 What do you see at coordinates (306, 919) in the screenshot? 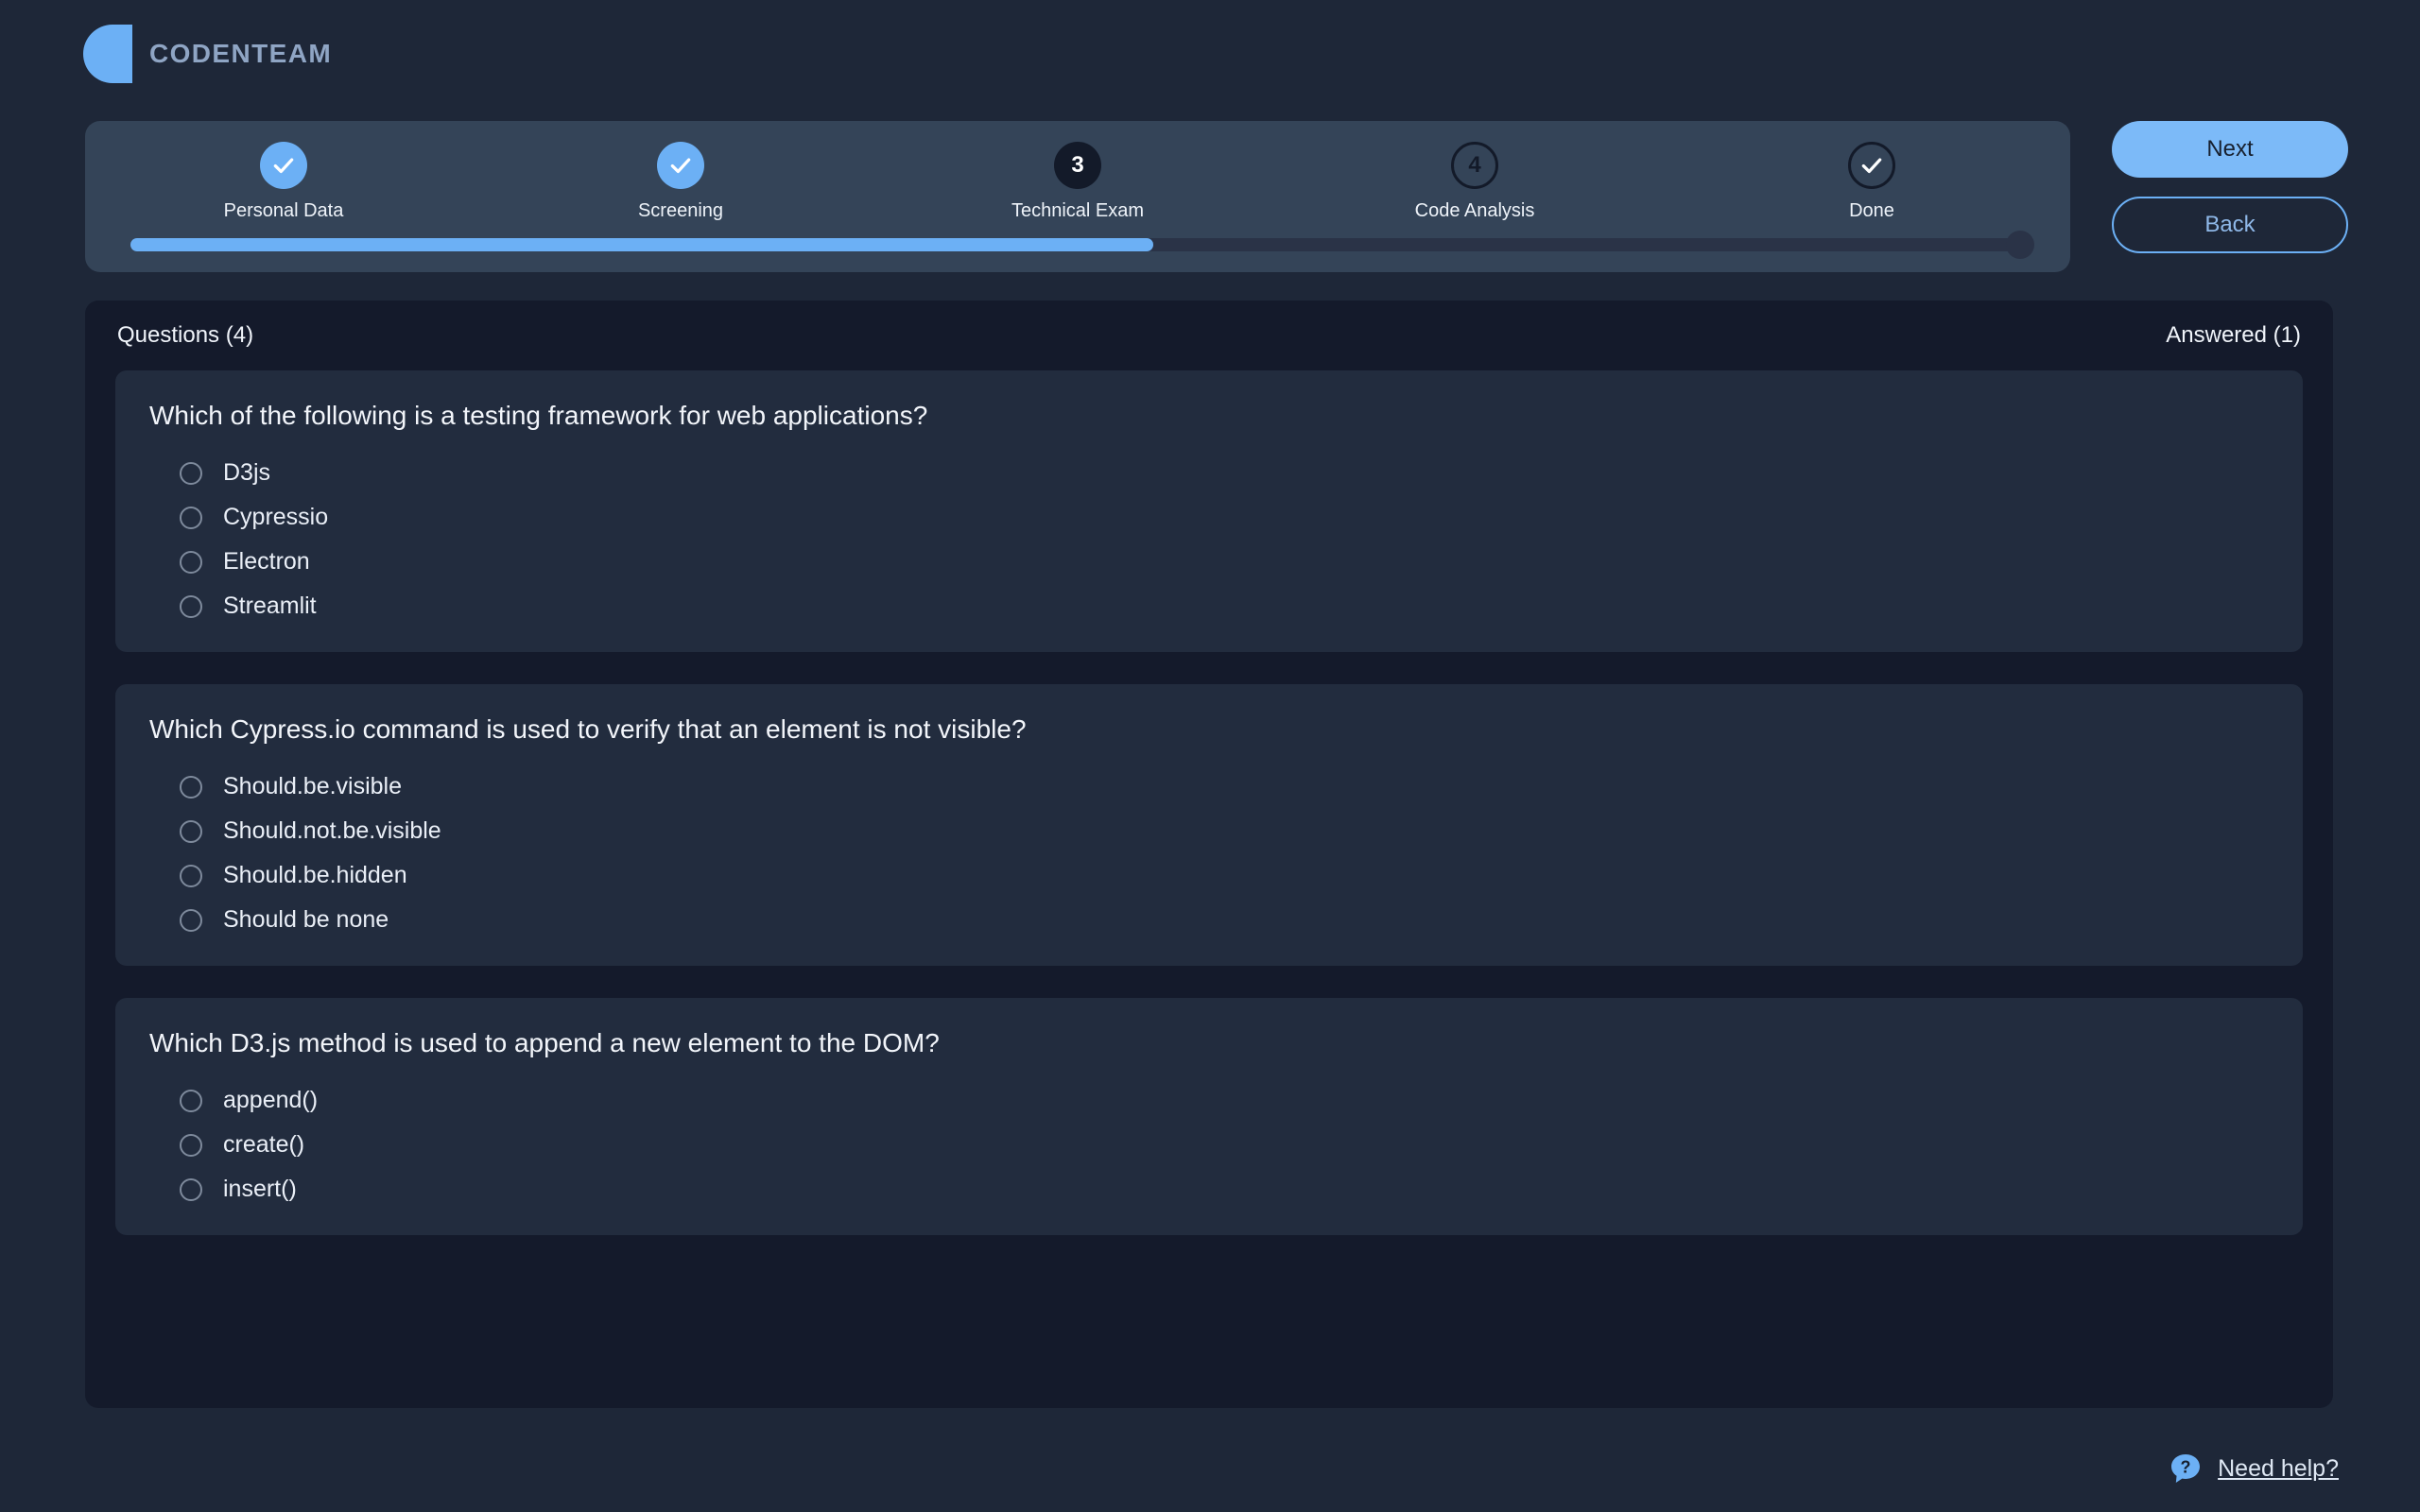
I see `option-label: Should be none` at bounding box center [306, 919].